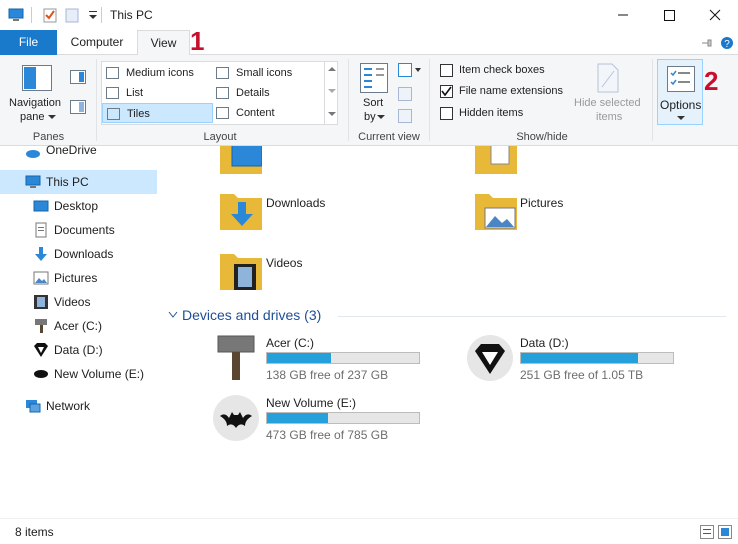  I want to click on drive-free-space: 251 GB free of 1.05 TB, so click(582, 375).